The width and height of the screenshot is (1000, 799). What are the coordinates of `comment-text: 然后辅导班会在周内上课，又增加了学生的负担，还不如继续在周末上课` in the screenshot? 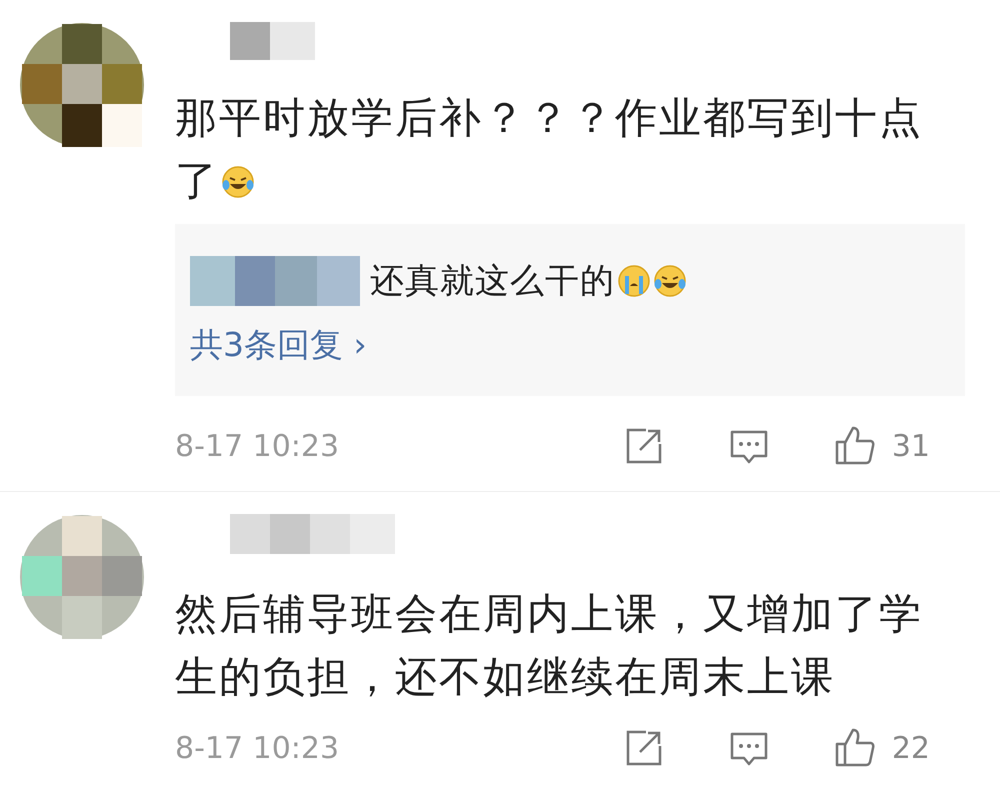 It's located at (549, 645).